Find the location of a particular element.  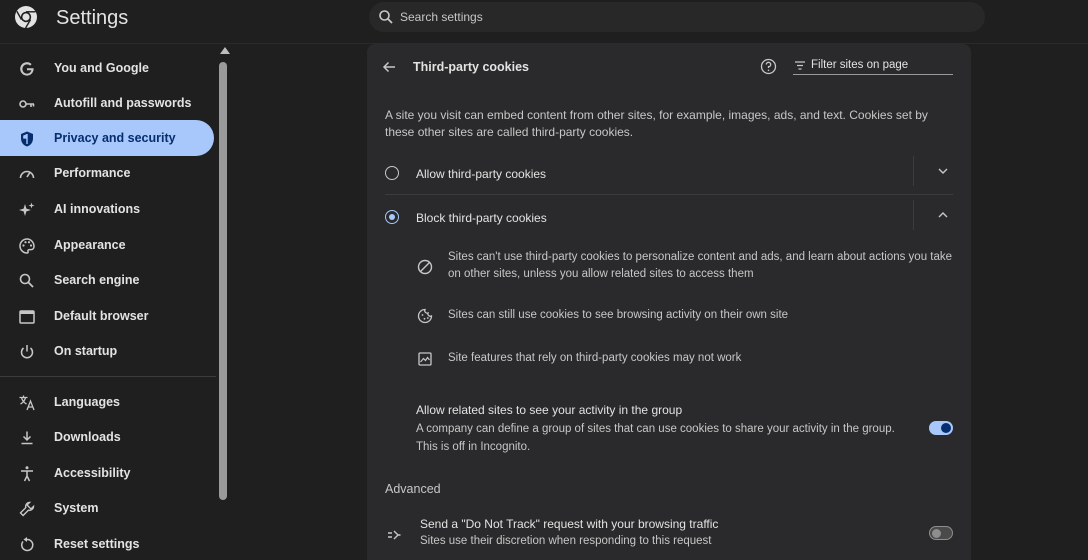

sidebar-item-reset-settings: Reset settings is located at coordinates (107, 543).